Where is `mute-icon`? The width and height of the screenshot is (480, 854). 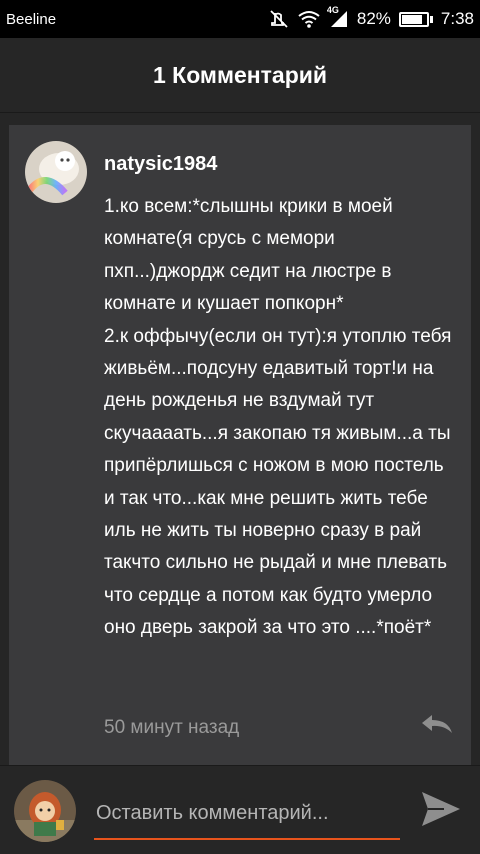 mute-icon is located at coordinates (279, 19).